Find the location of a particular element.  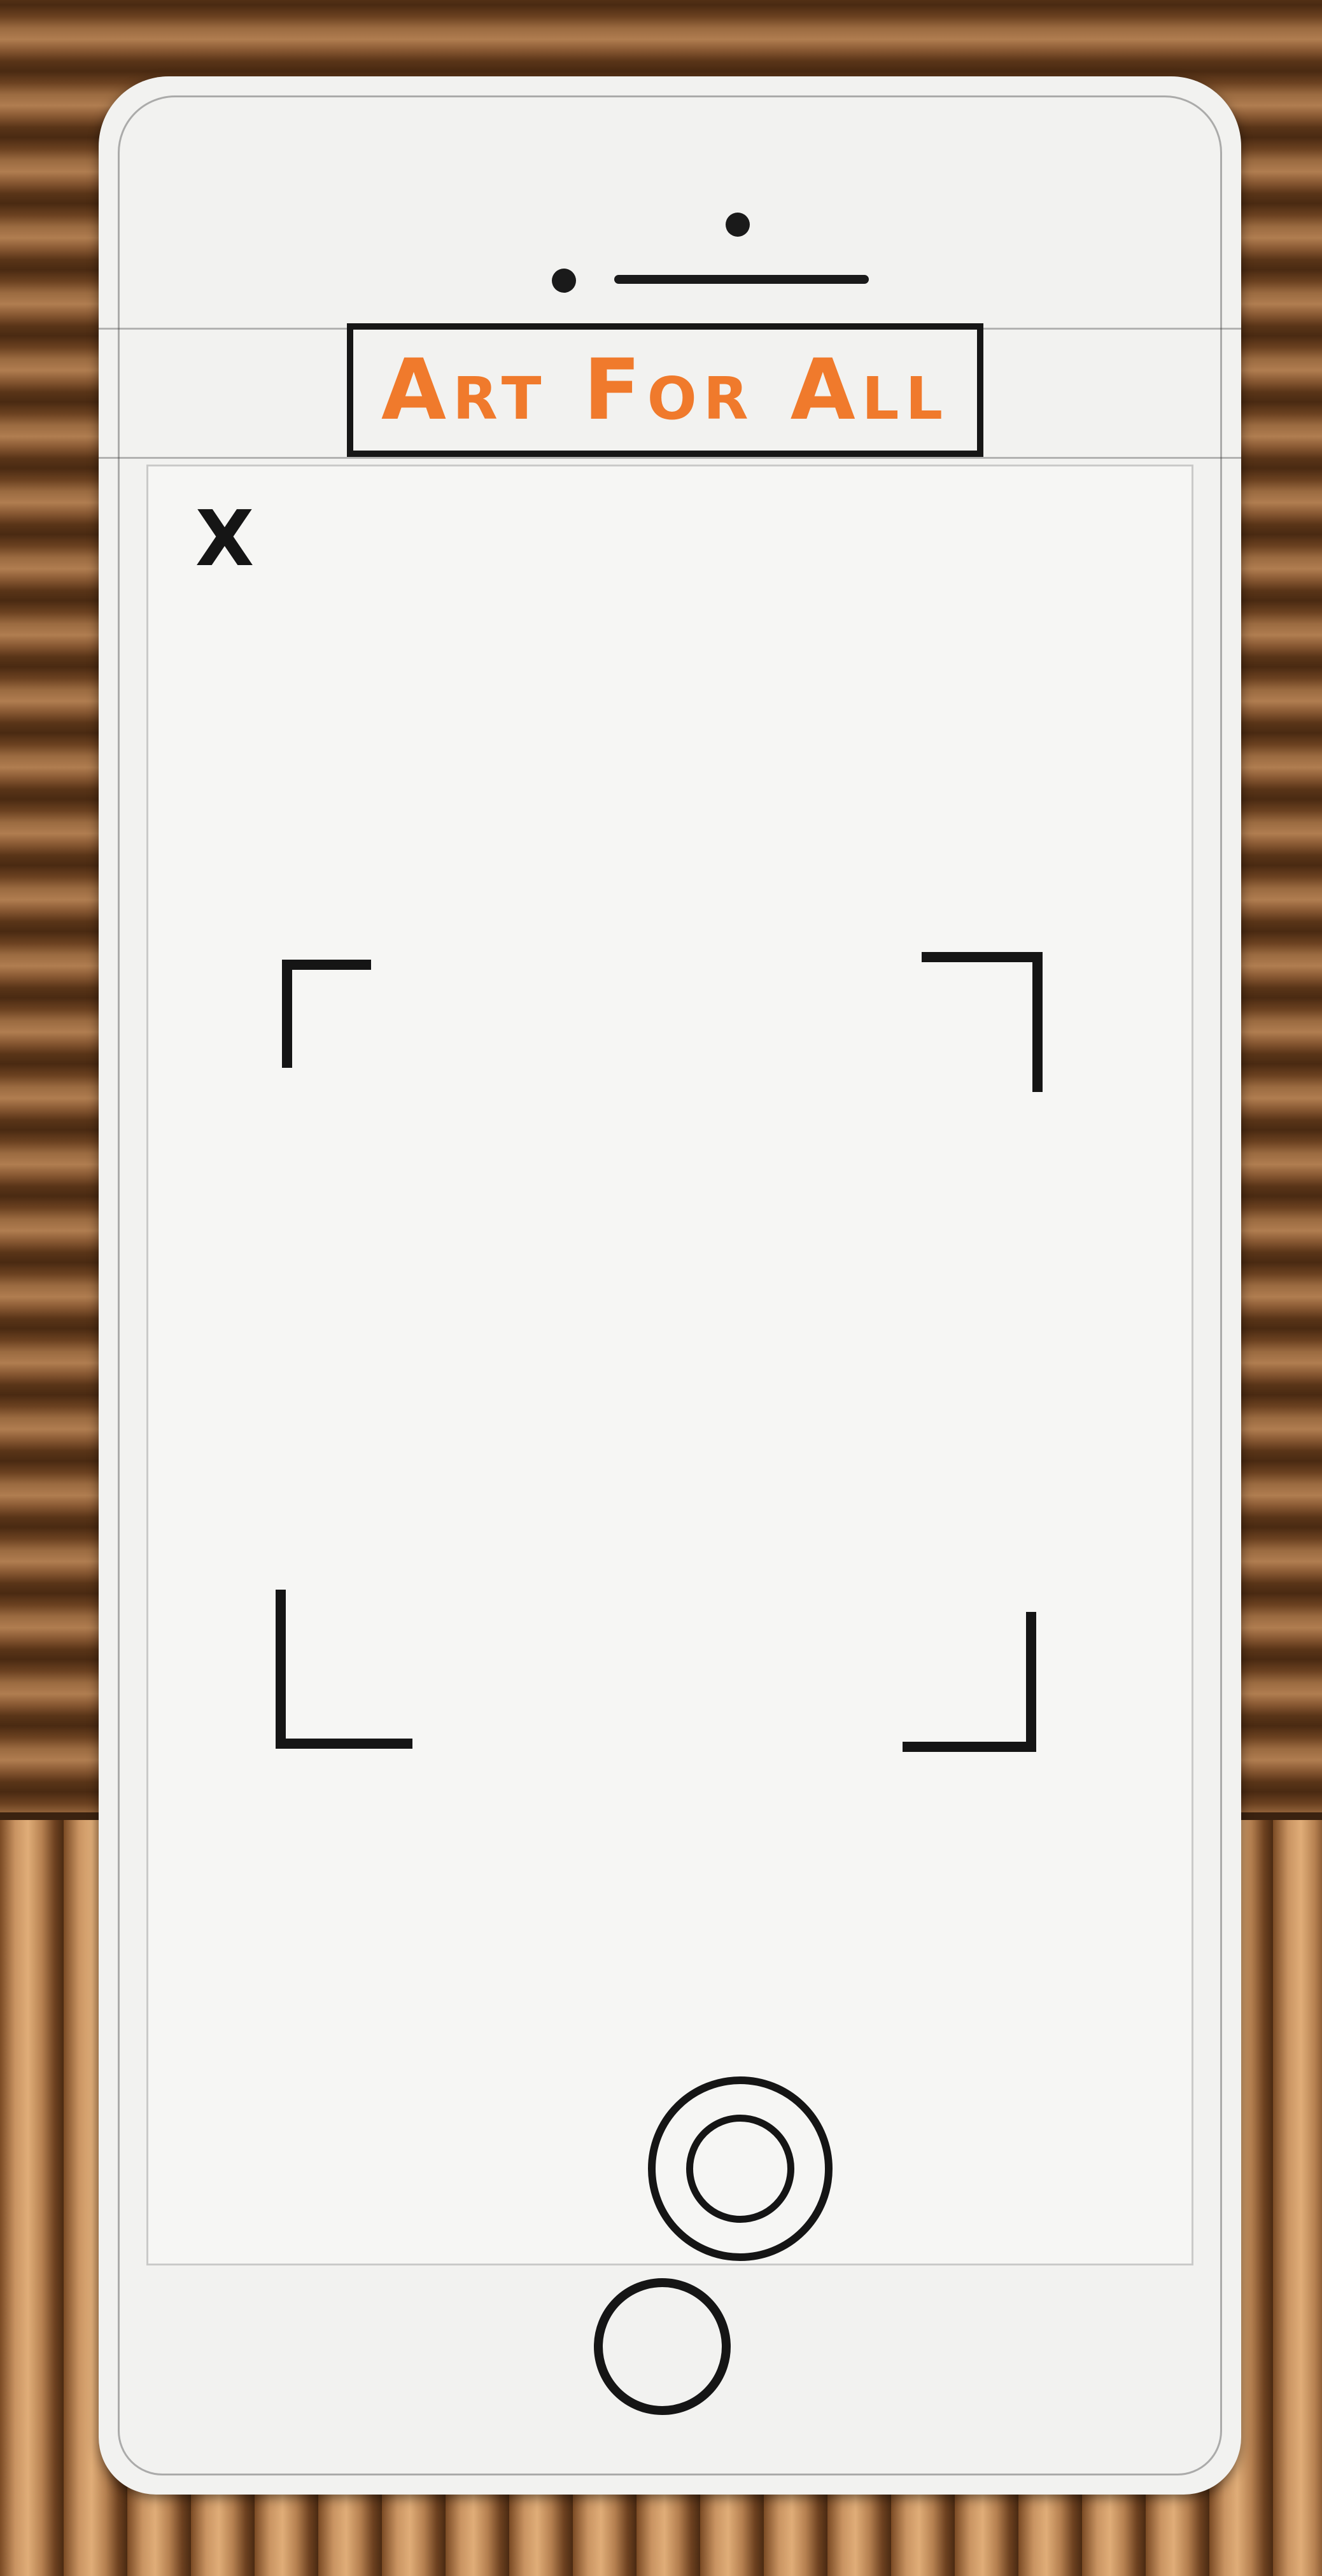

viewfinder-corner-bottom-right is located at coordinates (969, 1682).